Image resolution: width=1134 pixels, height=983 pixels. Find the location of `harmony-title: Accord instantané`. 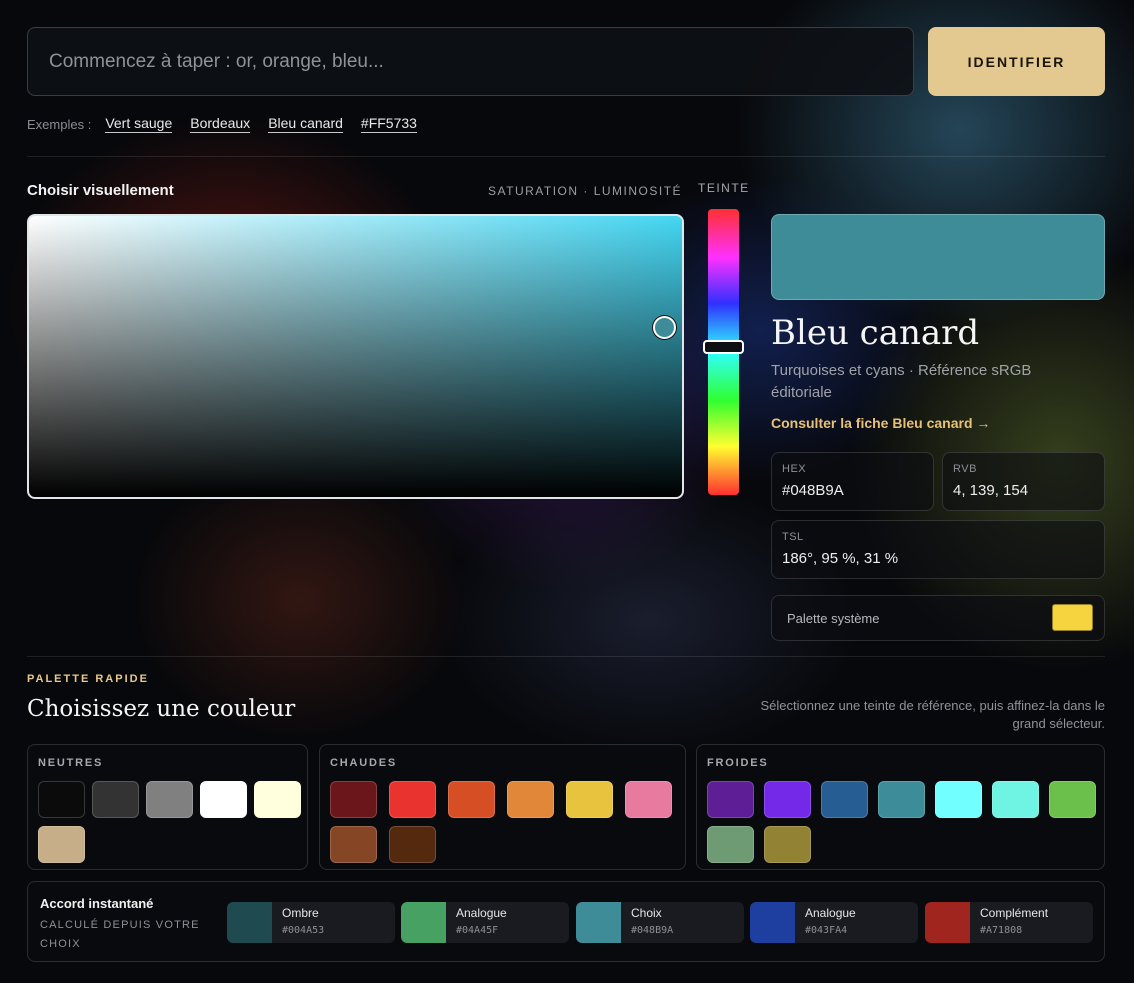

harmony-title: Accord instantané is located at coordinates (97, 903).